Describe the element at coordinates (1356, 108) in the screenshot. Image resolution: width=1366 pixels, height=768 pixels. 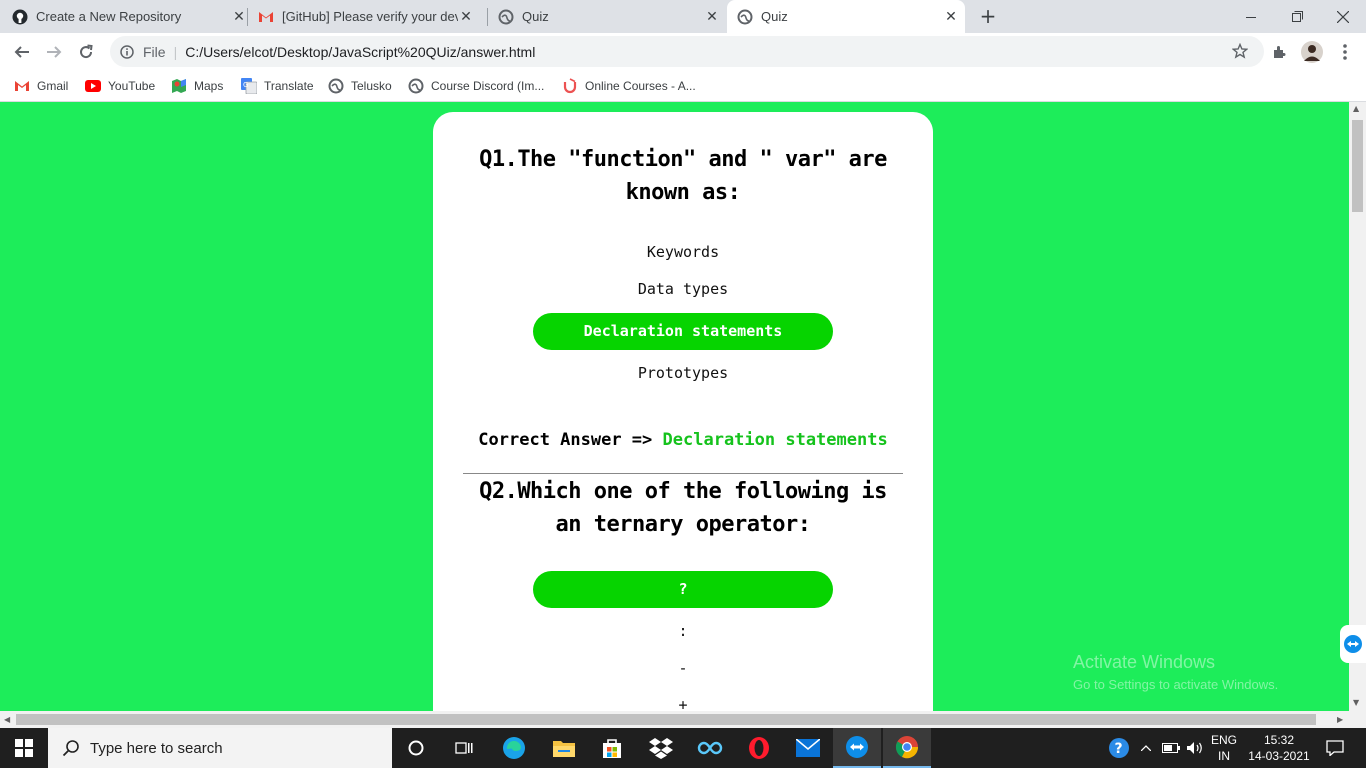
I see `scroll-up-icon: ▲` at that location.